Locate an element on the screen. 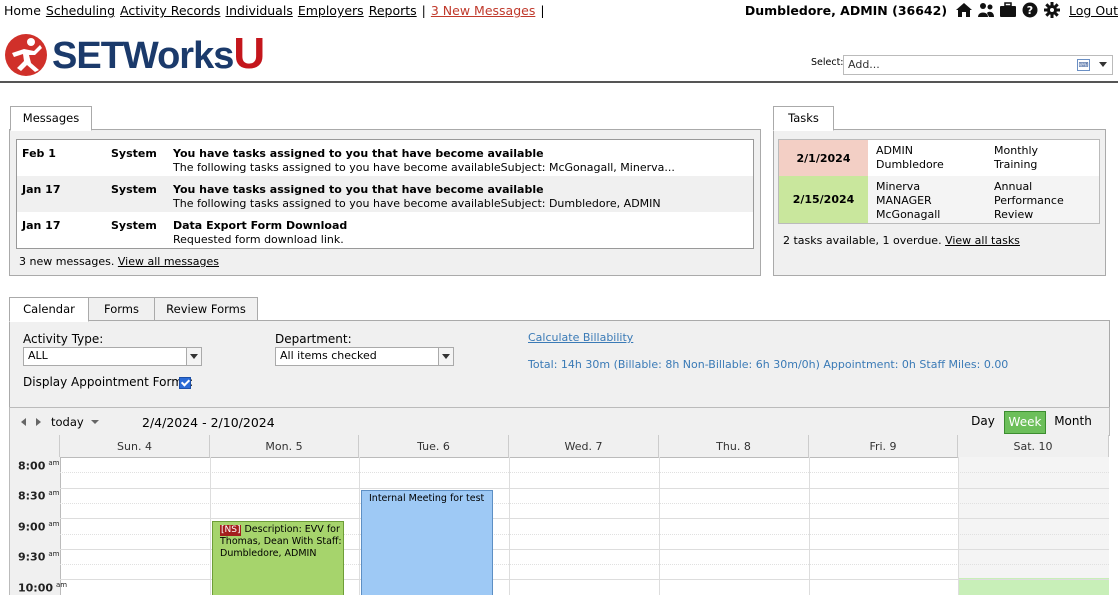 The height and width of the screenshot is (595, 1118). task-assignee: Minerva MANAGER McGonagall is located at coordinates (908, 200).